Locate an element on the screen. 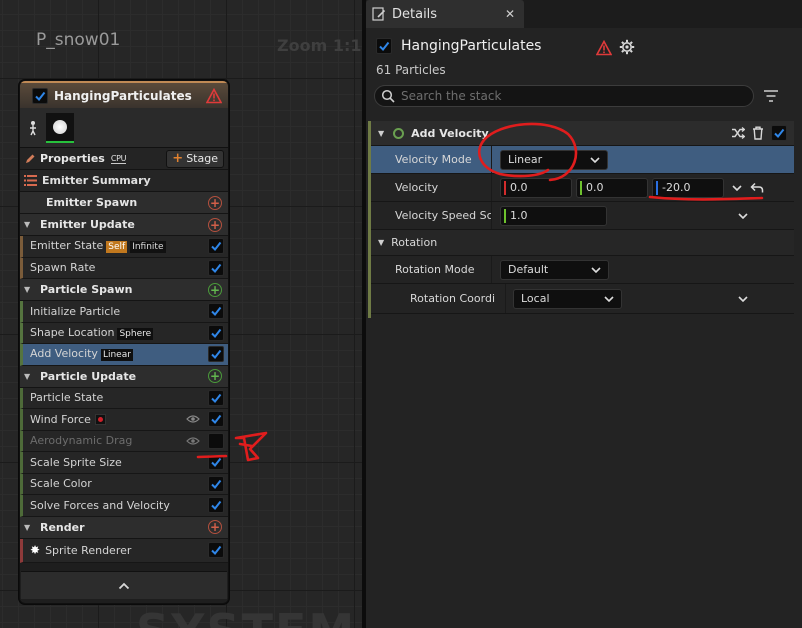 This screenshot has width=802, height=628. dropdown-value: Default is located at coordinates (528, 269).